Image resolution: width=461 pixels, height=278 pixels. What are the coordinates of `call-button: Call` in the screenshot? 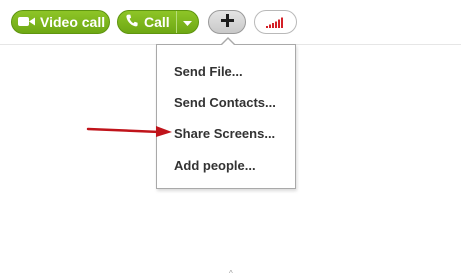 It's located at (147, 22).